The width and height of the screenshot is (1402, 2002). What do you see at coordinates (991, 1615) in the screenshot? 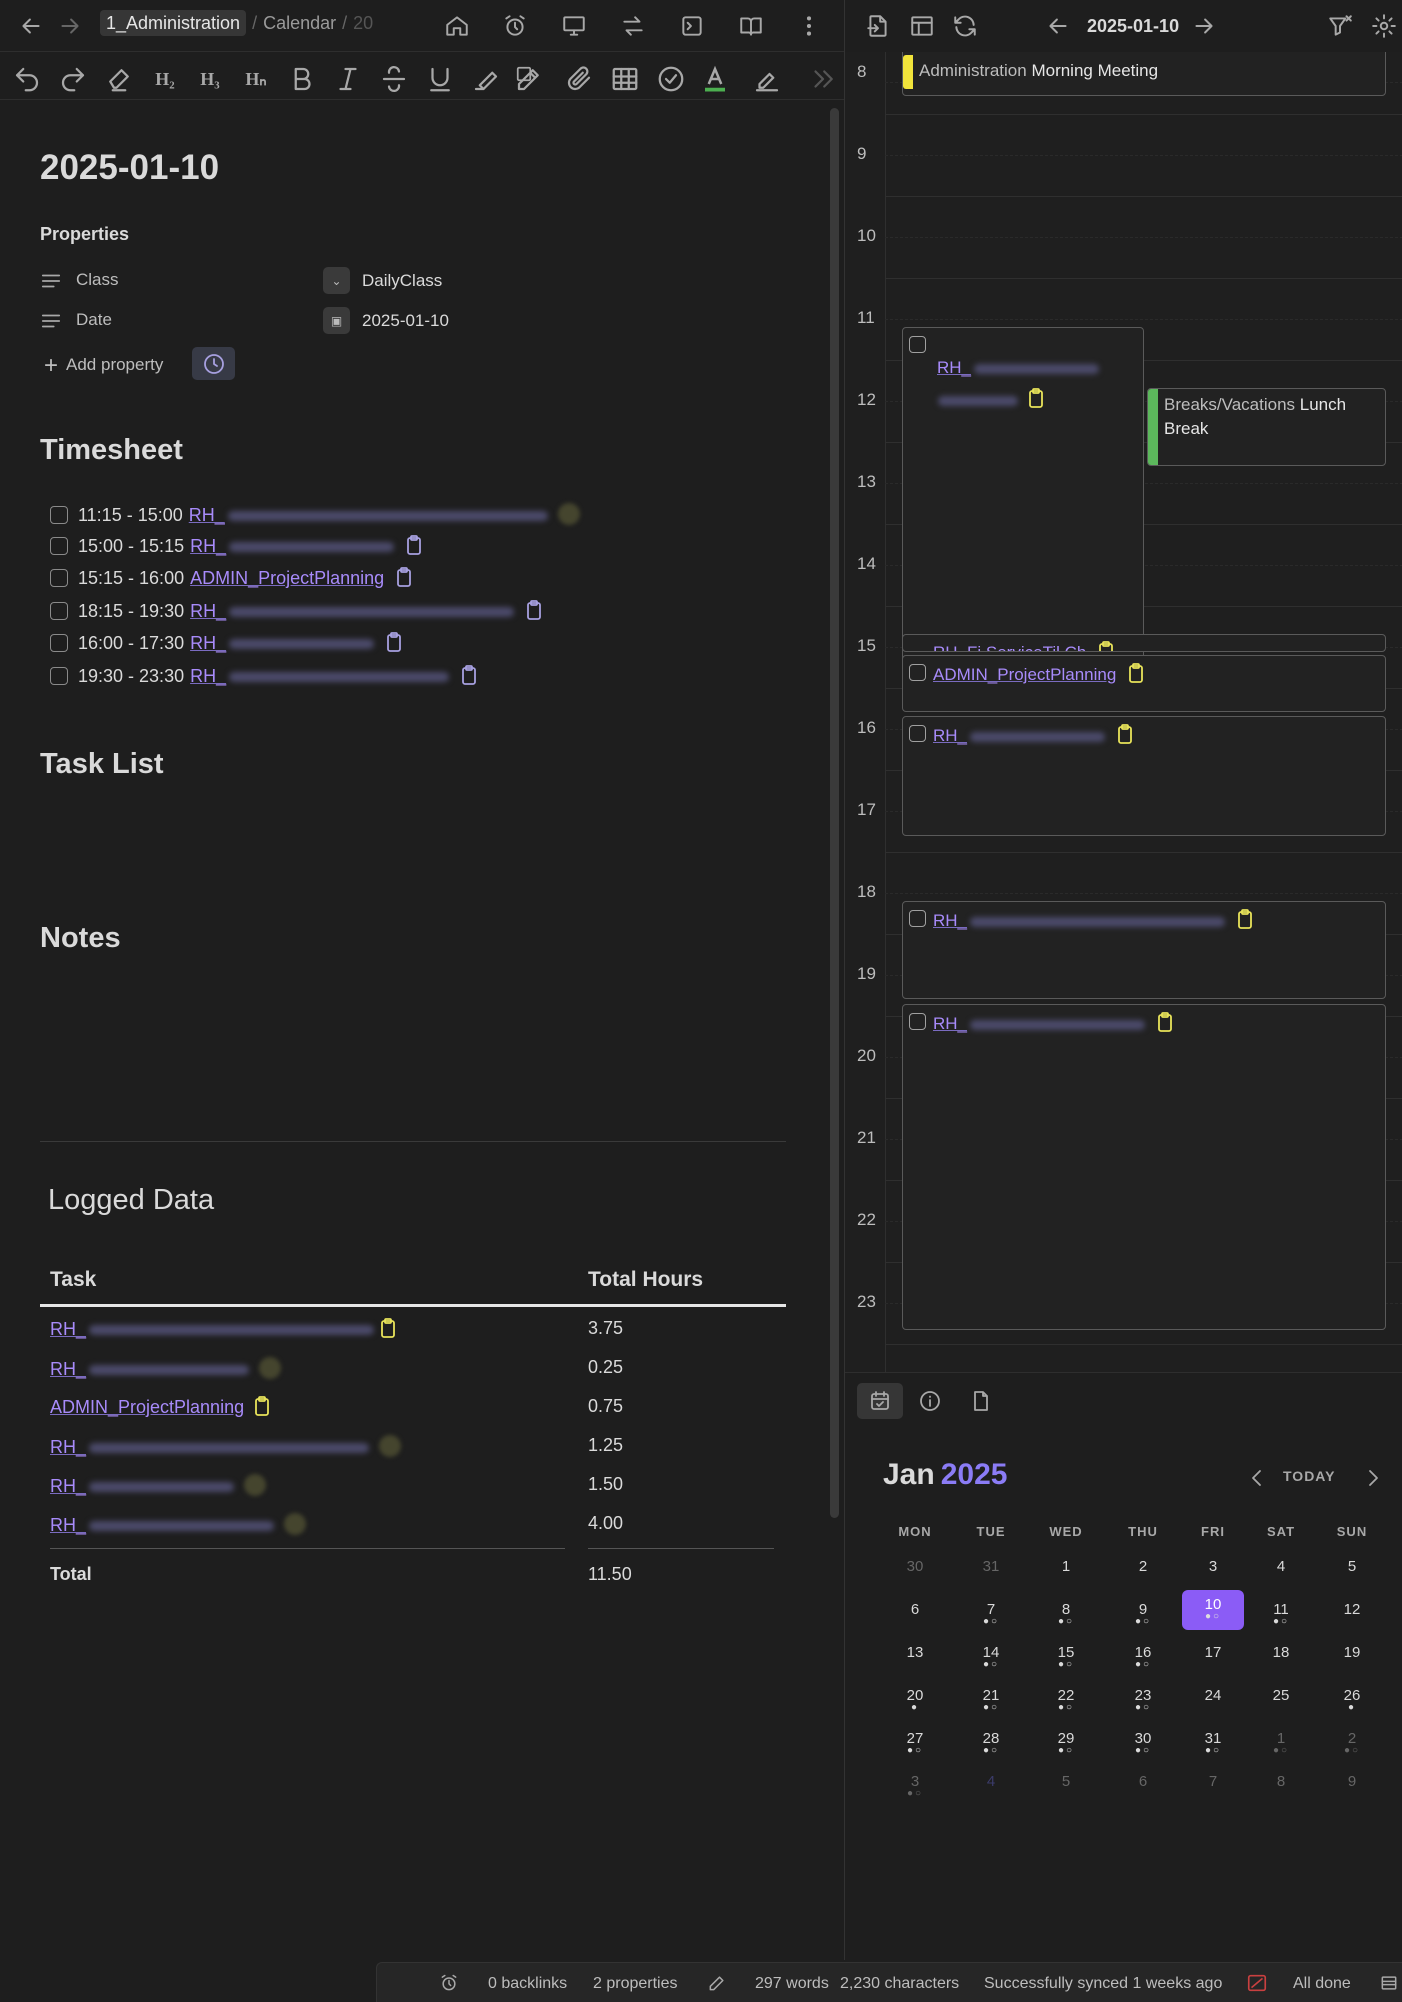
I see `calendar-day: 7 ●○` at bounding box center [991, 1615].